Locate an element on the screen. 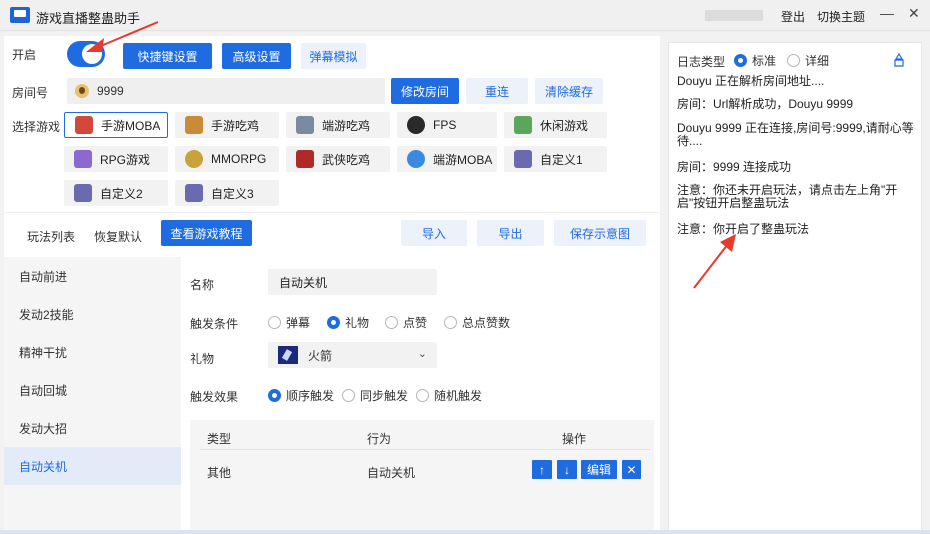 The width and height of the screenshot is (930, 534). game-fps-icon is located at coordinates (416, 125).